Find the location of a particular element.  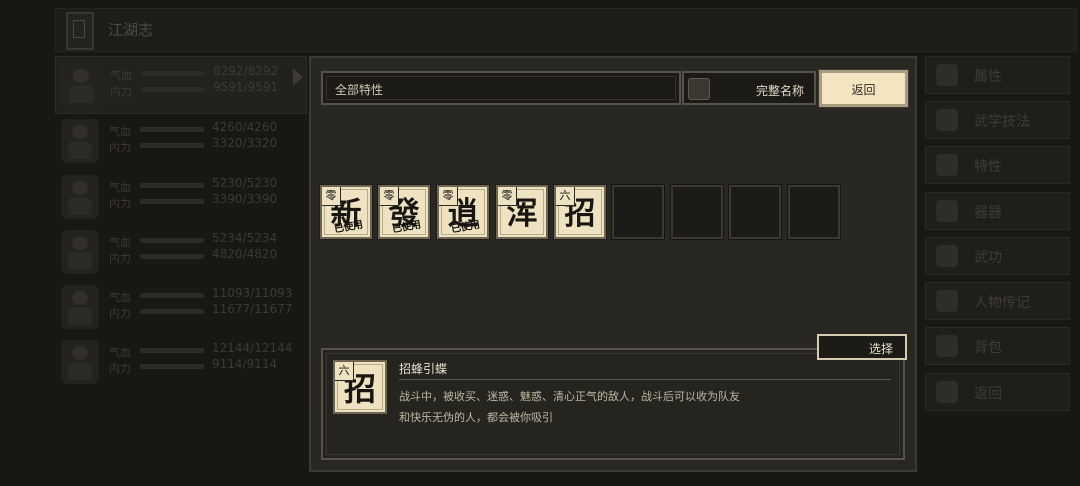

character-card-6: 气血 12144/12144 内力 9114/9114 is located at coordinates (180, 362).